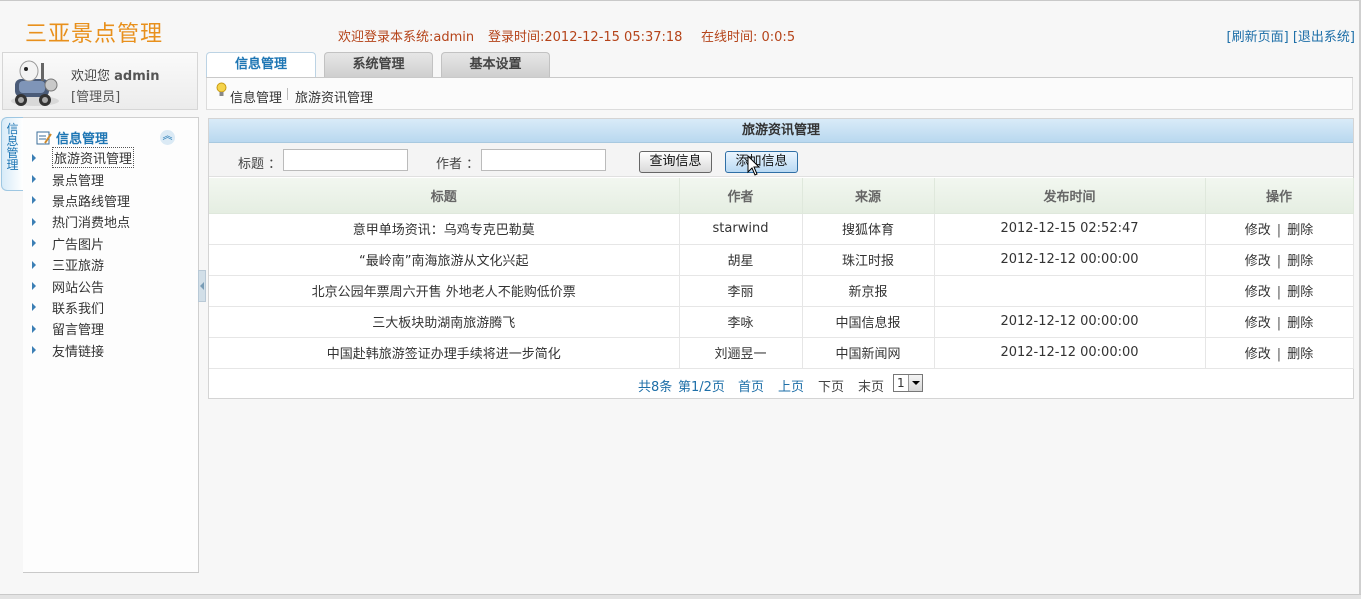 The height and width of the screenshot is (599, 1361). I want to click on pager-next: 下页, so click(831, 385).